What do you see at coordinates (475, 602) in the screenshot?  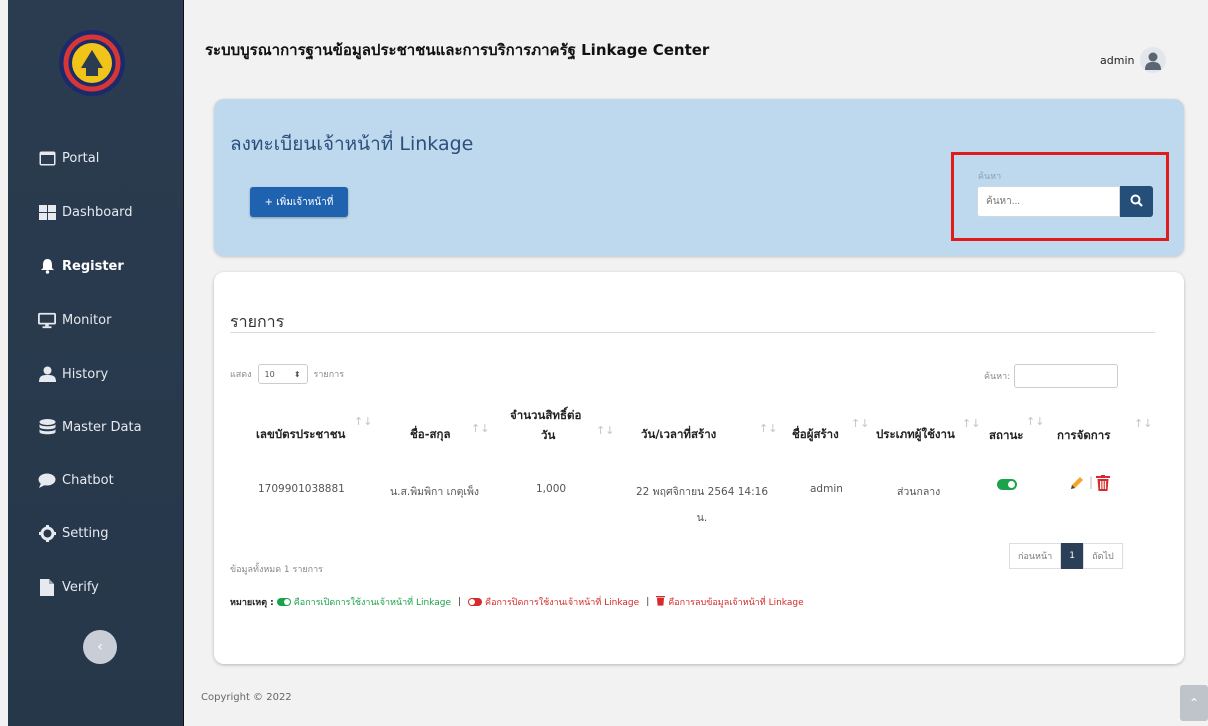 I see `toggle-off-icon` at bounding box center [475, 602].